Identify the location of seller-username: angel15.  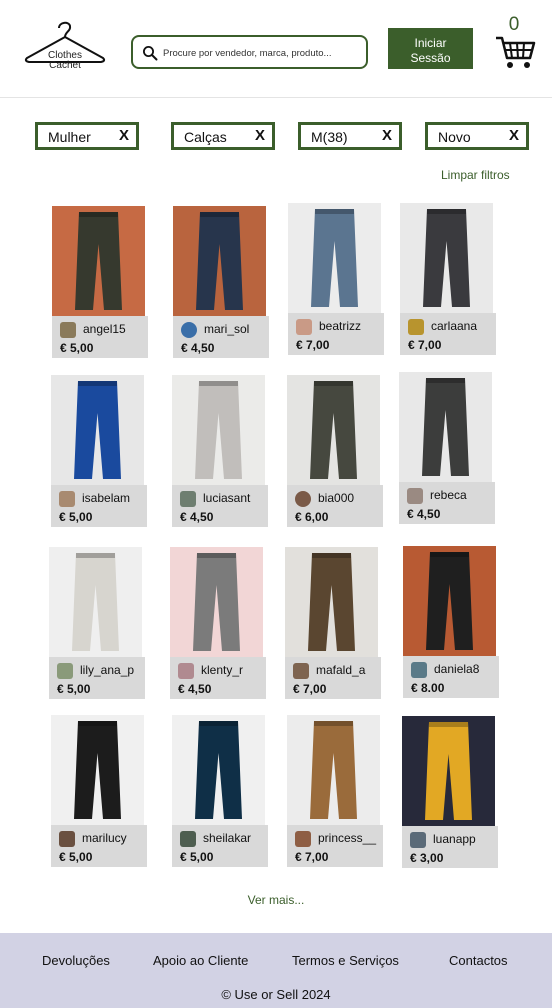
(104, 329).